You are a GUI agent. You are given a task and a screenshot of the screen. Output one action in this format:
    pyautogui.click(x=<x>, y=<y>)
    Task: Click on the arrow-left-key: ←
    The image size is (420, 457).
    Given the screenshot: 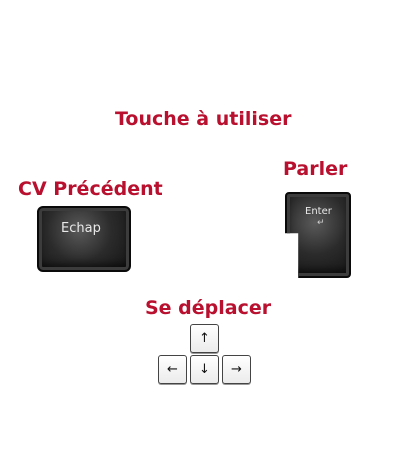 What is the action you would take?
    pyautogui.click(x=172, y=369)
    